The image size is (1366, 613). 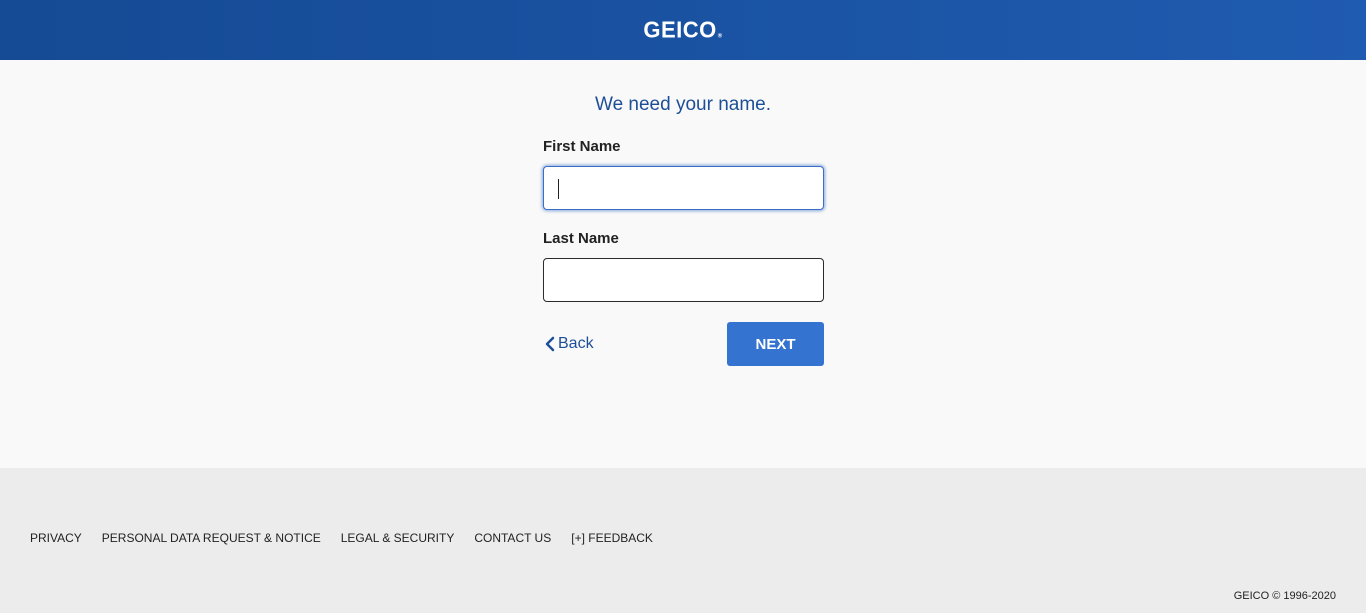 I want to click on footer-link-personal-data: PERSONAL DATA REQUEST & NOTICE, so click(x=211, y=538).